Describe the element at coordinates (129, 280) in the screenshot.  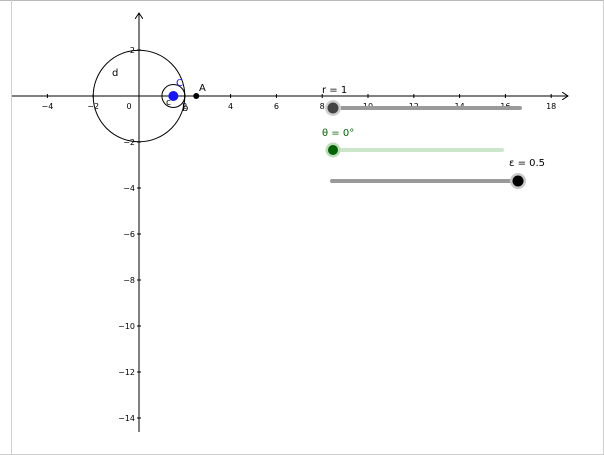
I see `y-tick-label: −8` at that location.